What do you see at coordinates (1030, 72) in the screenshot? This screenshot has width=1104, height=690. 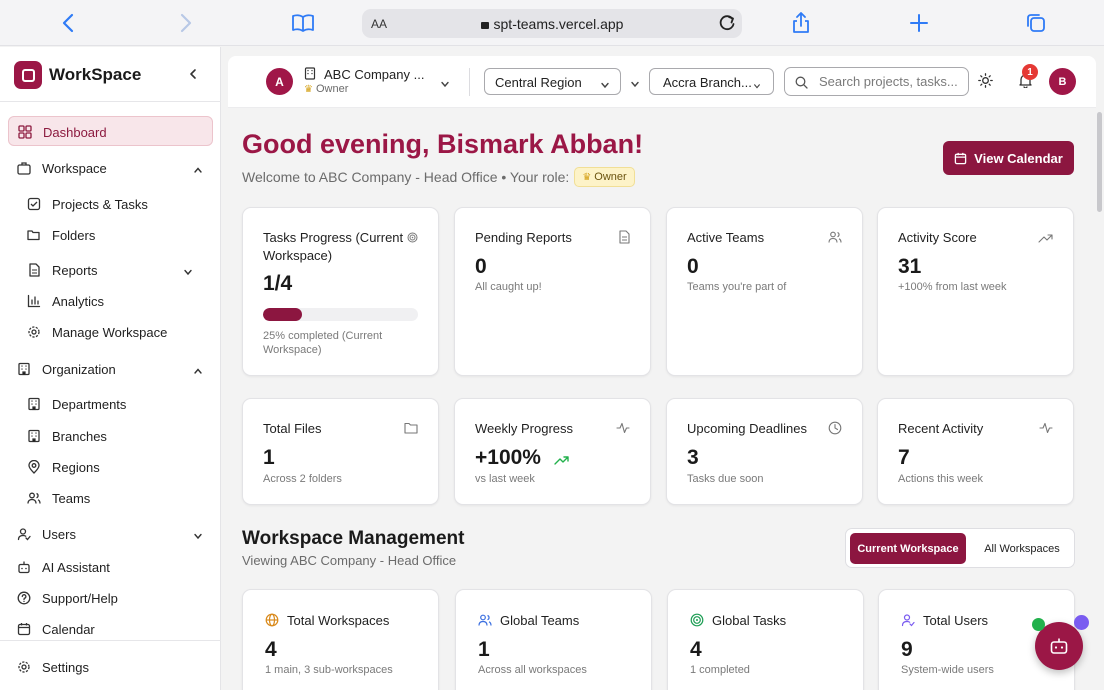 I see `notification-badge: 1` at bounding box center [1030, 72].